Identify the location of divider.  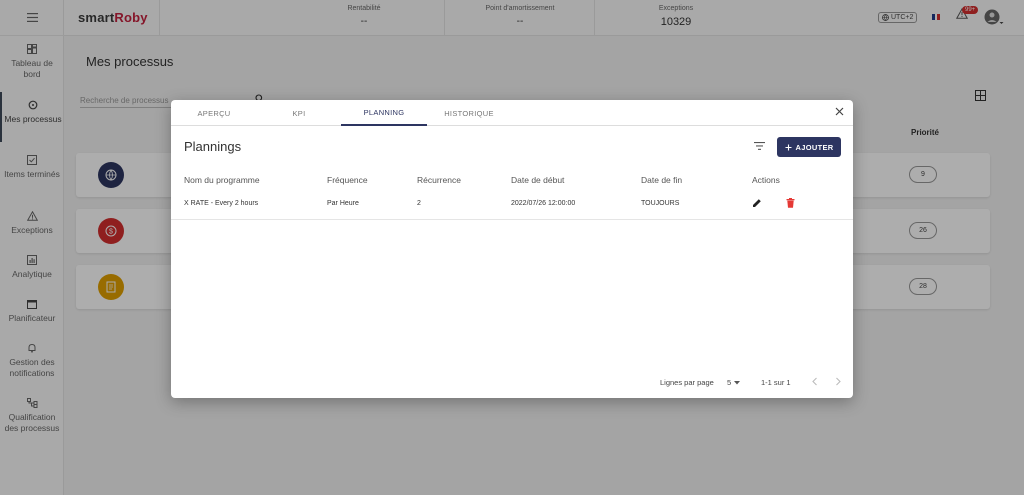
(512, 219).